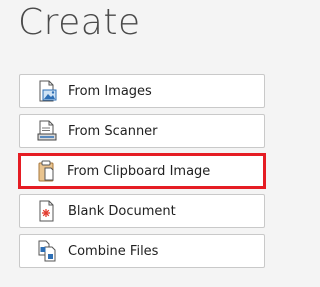  I want to click on blank-document-label: Blank Document, so click(122, 211).